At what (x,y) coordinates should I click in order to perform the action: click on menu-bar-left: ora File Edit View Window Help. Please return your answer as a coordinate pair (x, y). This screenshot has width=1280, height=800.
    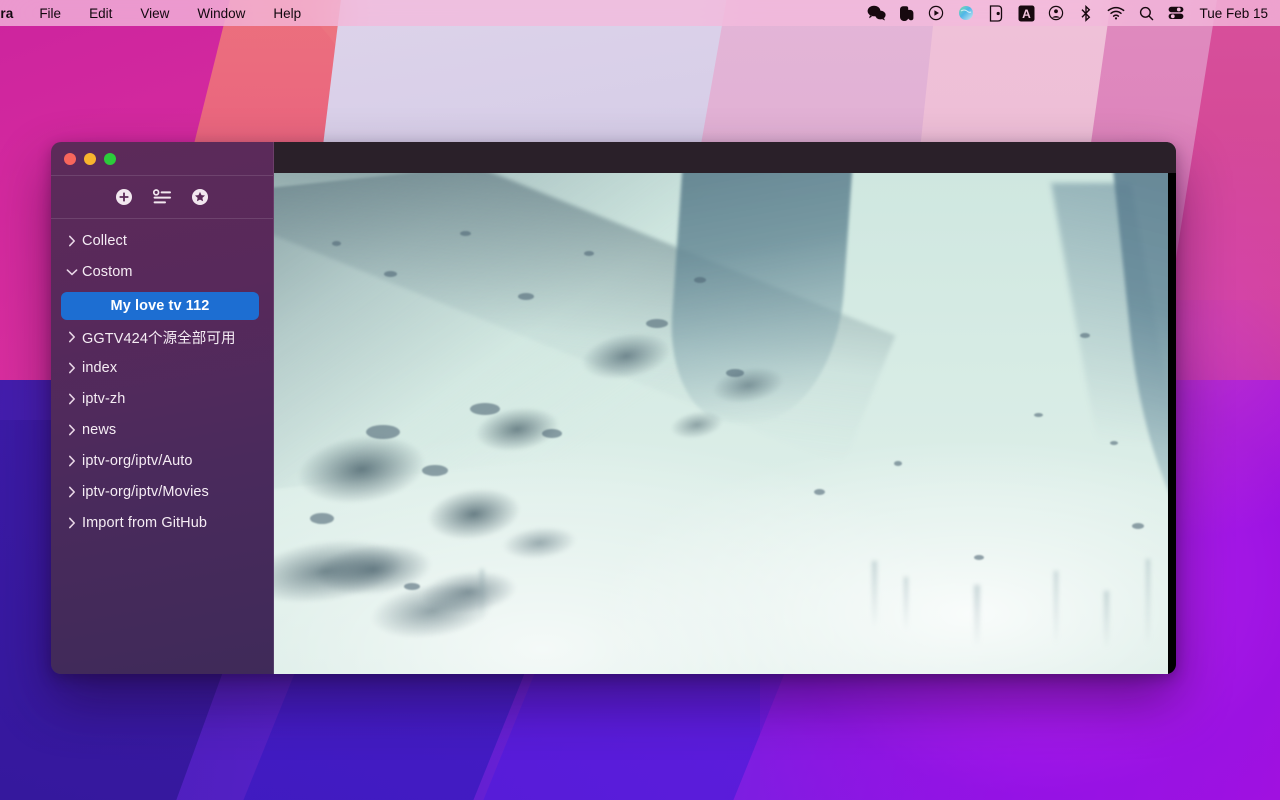
    Looking at the image, I should click on (157, 13).